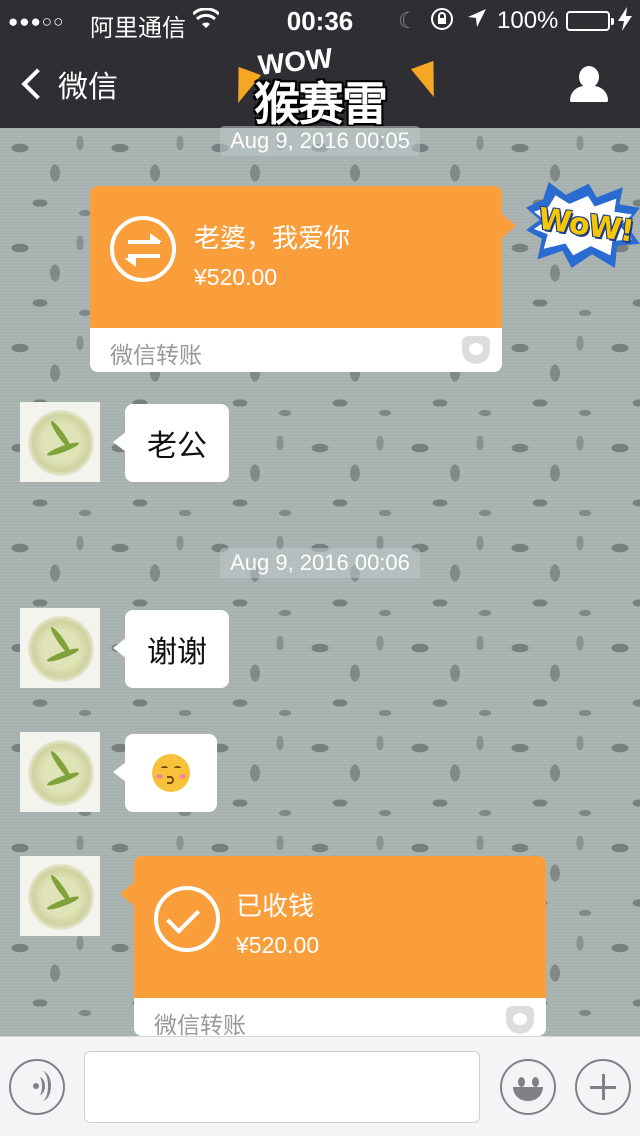  What do you see at coordinates (272, 239) in the screenshot?
I see `transfer-title: 老婆，我爱你` at bounding box center [272, 239].